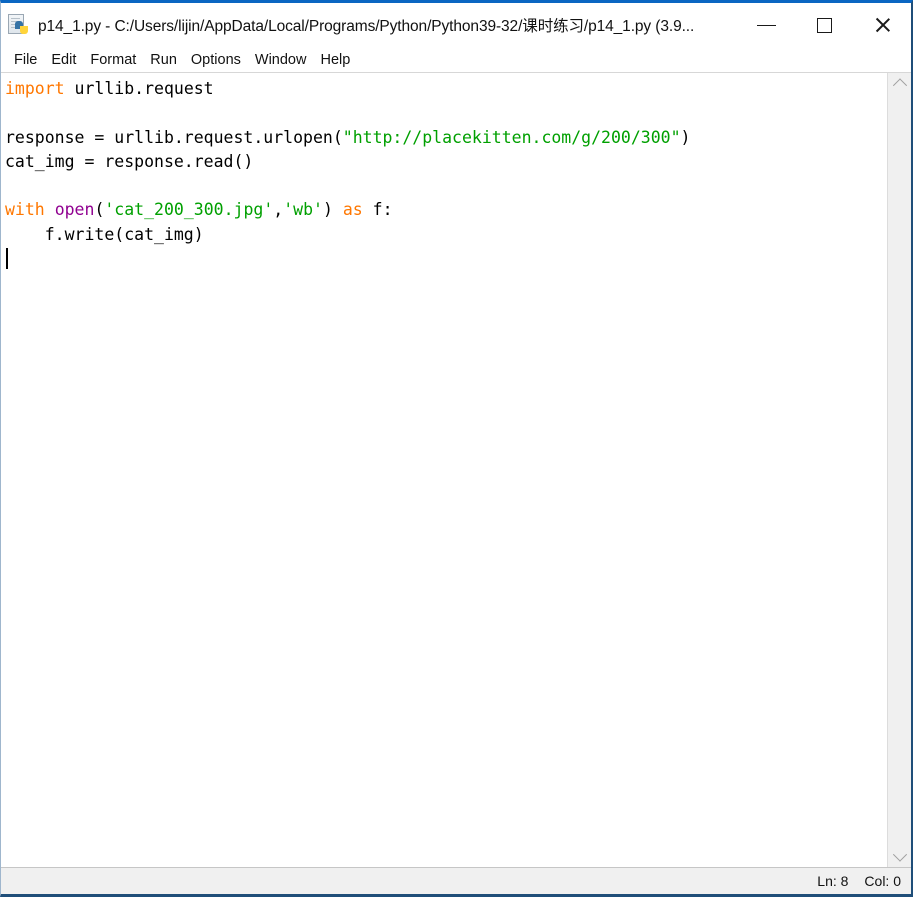  I want to click on close-icon, so click(882, 25).